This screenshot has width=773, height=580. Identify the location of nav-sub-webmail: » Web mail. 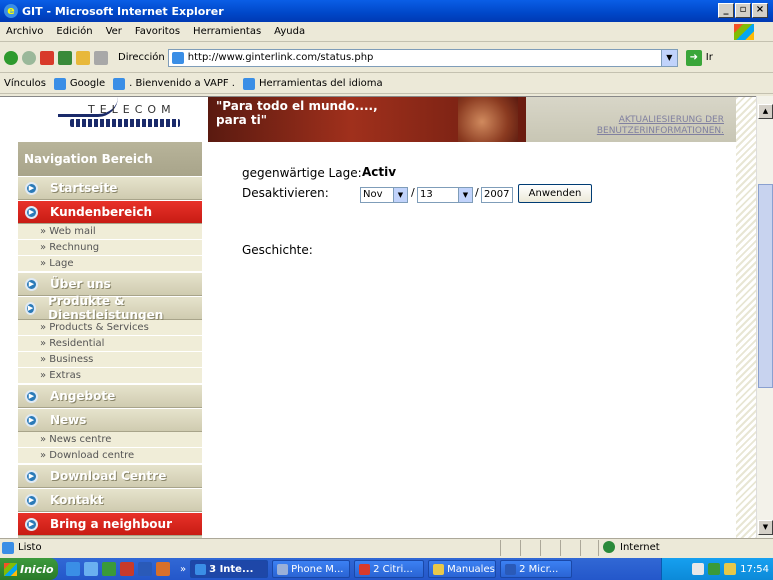
(110, 232).